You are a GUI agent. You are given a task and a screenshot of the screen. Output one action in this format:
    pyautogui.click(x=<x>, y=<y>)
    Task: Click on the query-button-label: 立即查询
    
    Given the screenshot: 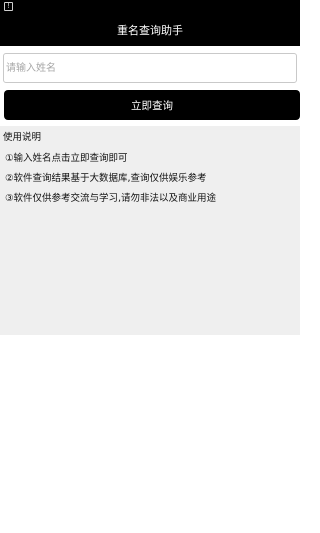 What is the action you would take?
    pyautogui.click(x=152, y=105)
    